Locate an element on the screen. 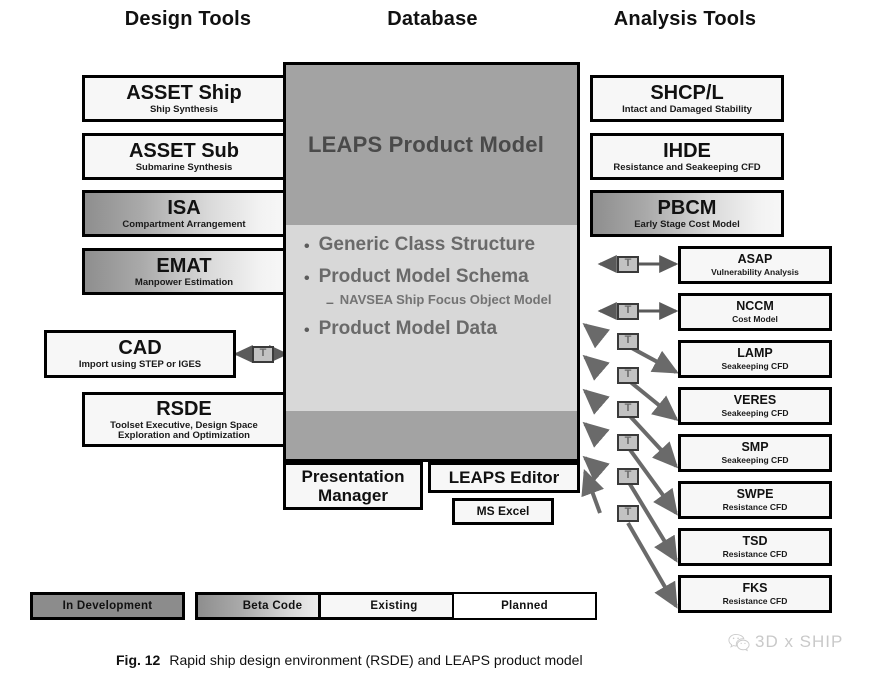 This screenshot has width=892, height=681. design-tool-emat: EMAT Manpower Estimation is located at coordinates (184, 271).